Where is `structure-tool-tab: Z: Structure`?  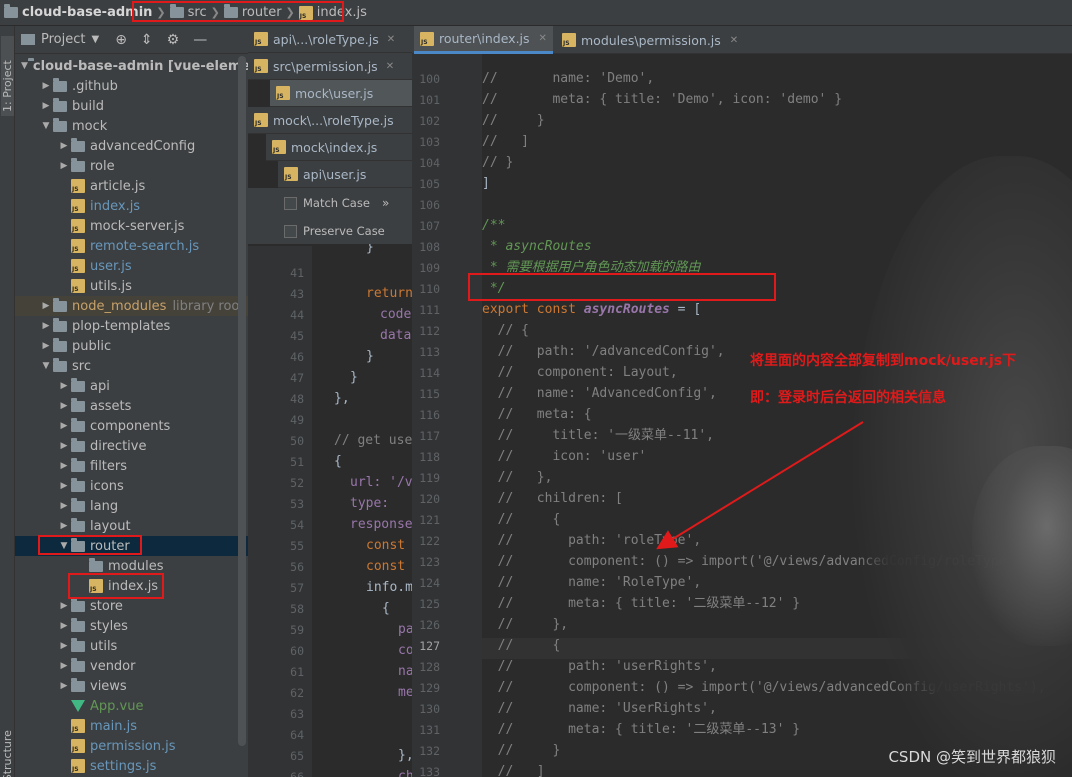 structure-tool-tab: Z: Structure is located at coordinates (7, 746).